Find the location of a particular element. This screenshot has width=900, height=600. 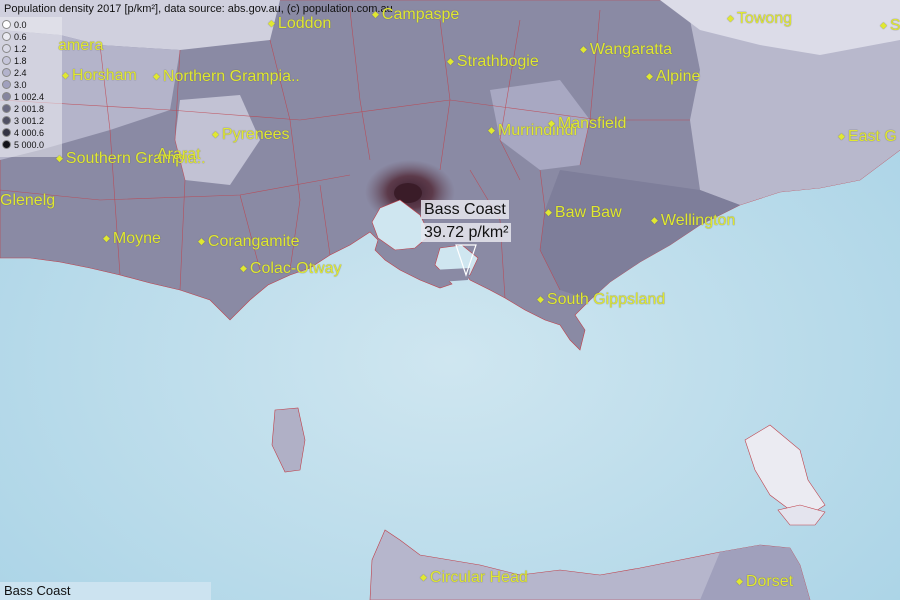

place-label: ◆Sn is located at coordinates (890, 25).